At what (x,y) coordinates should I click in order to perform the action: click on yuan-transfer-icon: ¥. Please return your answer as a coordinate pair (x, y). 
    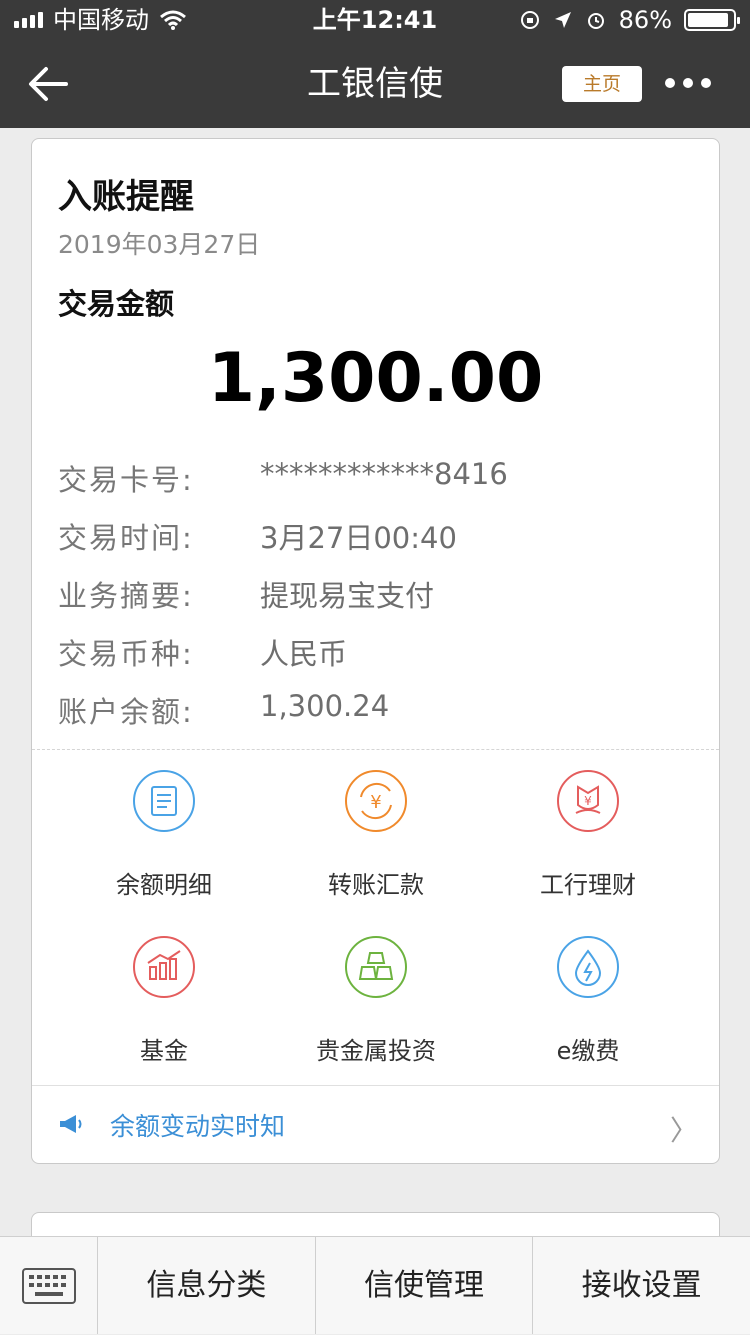
    Looking at the image, I should click on (376, 801).